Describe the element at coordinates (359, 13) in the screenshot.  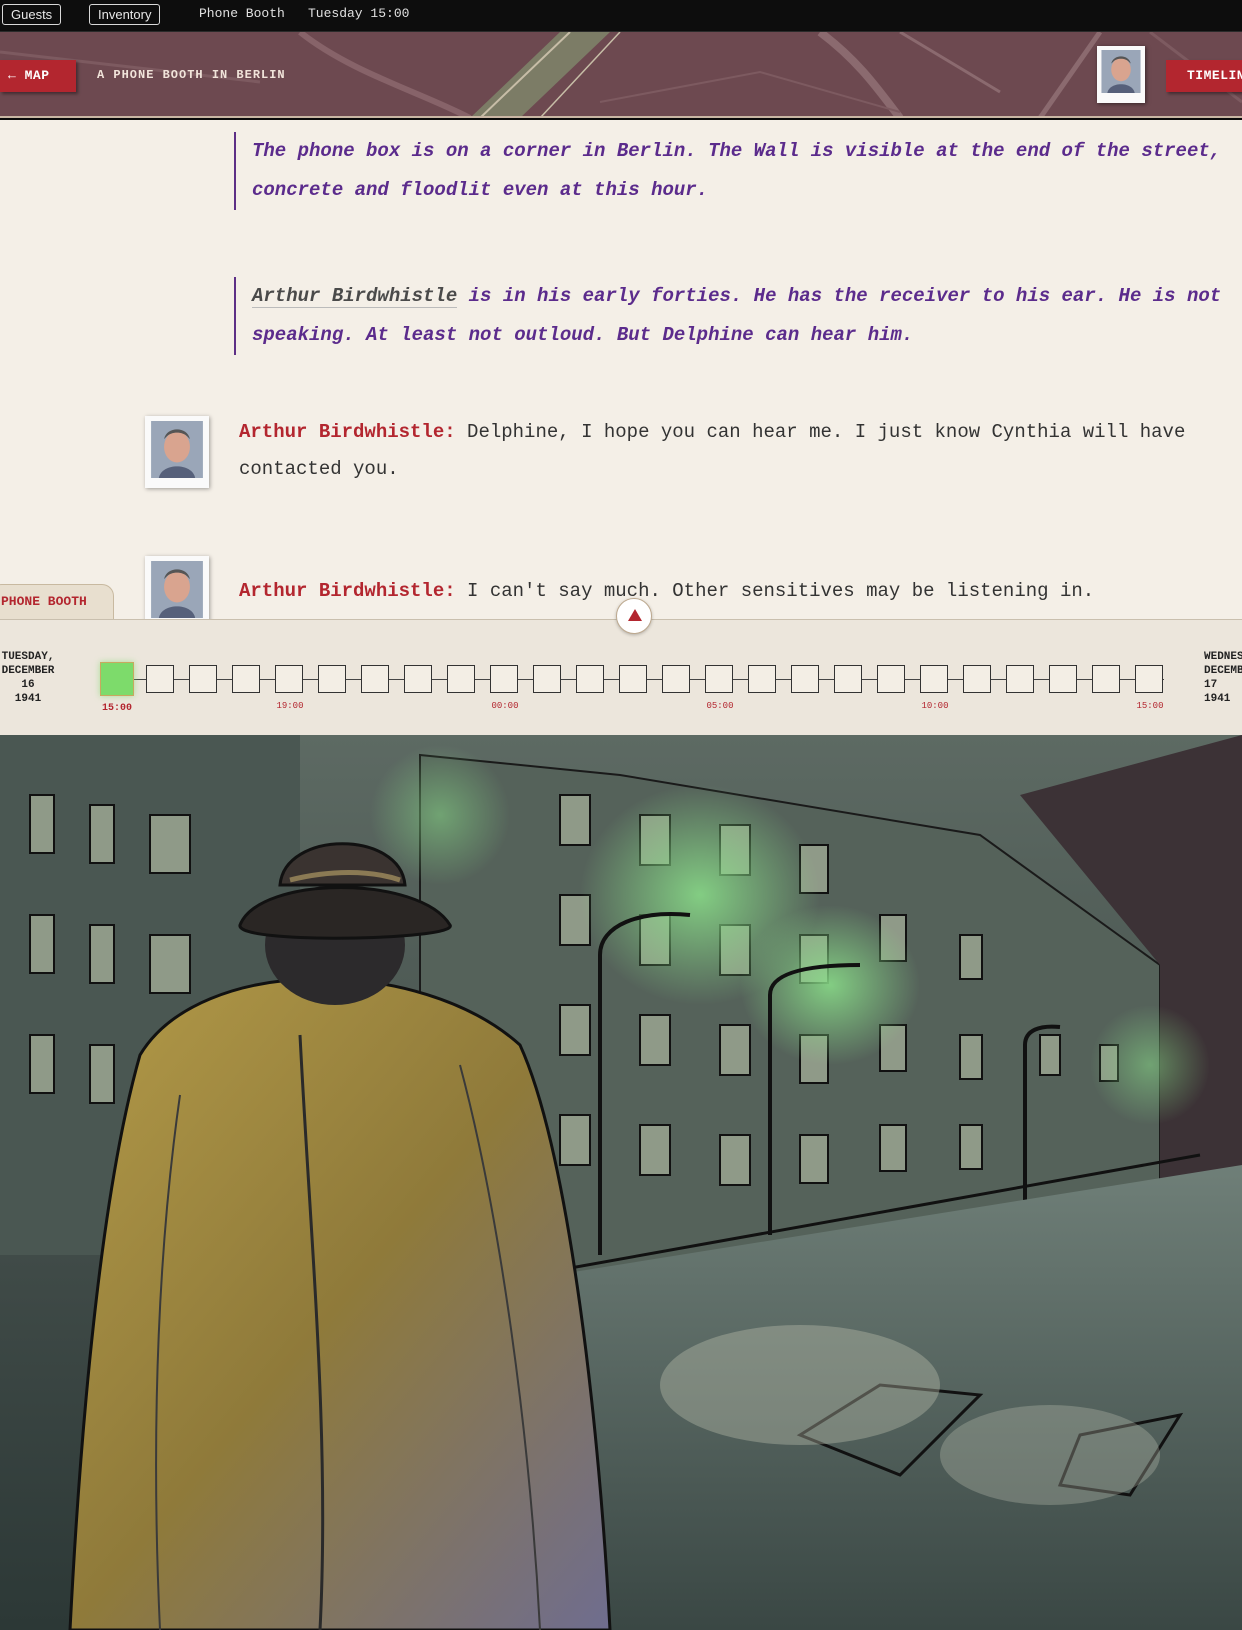
I see `current-time: Tuesday 15:00` at that location.